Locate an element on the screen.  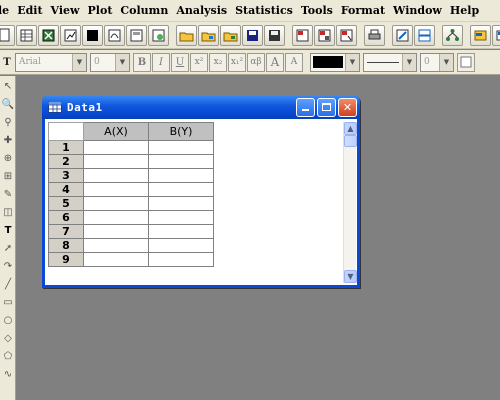
row-header: 7 is located at coordinates (66, 231).